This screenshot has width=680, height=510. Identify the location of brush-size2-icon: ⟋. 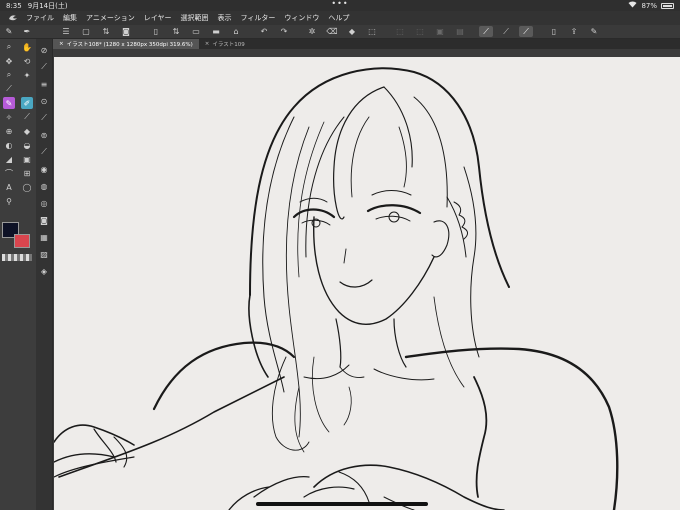
(44, 152).